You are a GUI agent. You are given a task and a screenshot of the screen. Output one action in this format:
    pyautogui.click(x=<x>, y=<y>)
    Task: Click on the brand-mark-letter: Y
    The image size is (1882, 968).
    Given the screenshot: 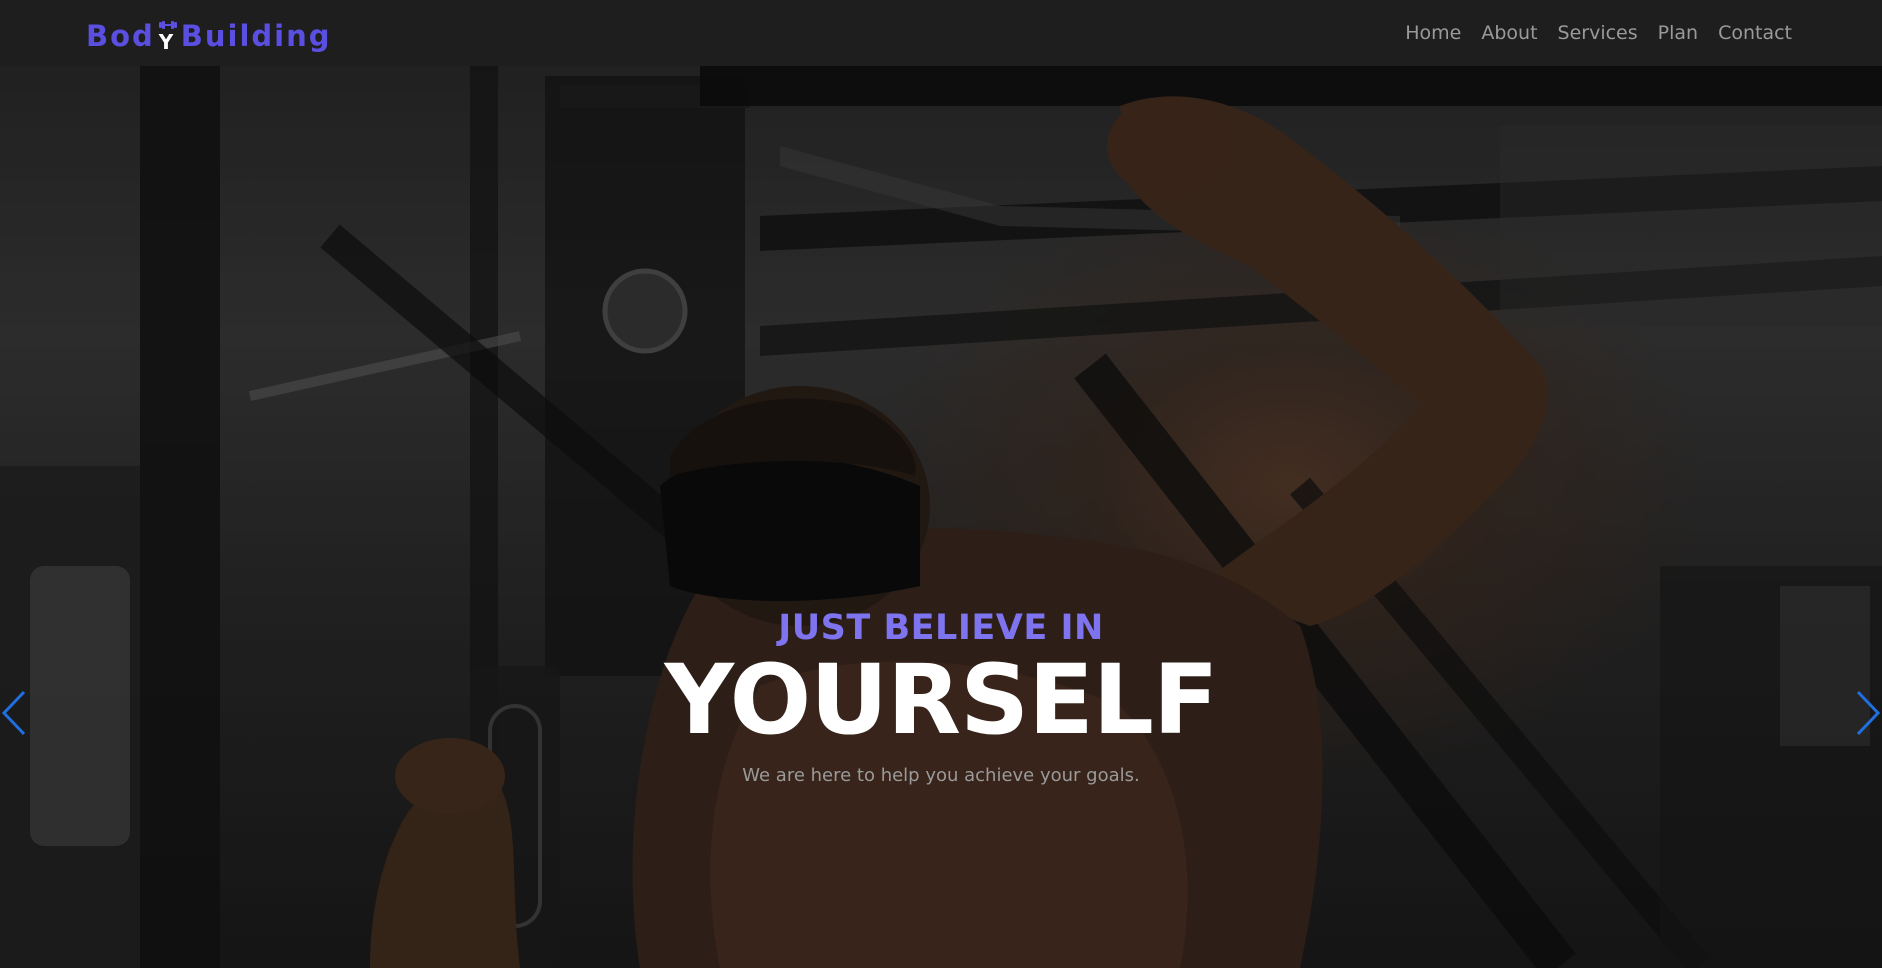 What is the action you would take?
    pyautogui.click(x=166, y=42)
    